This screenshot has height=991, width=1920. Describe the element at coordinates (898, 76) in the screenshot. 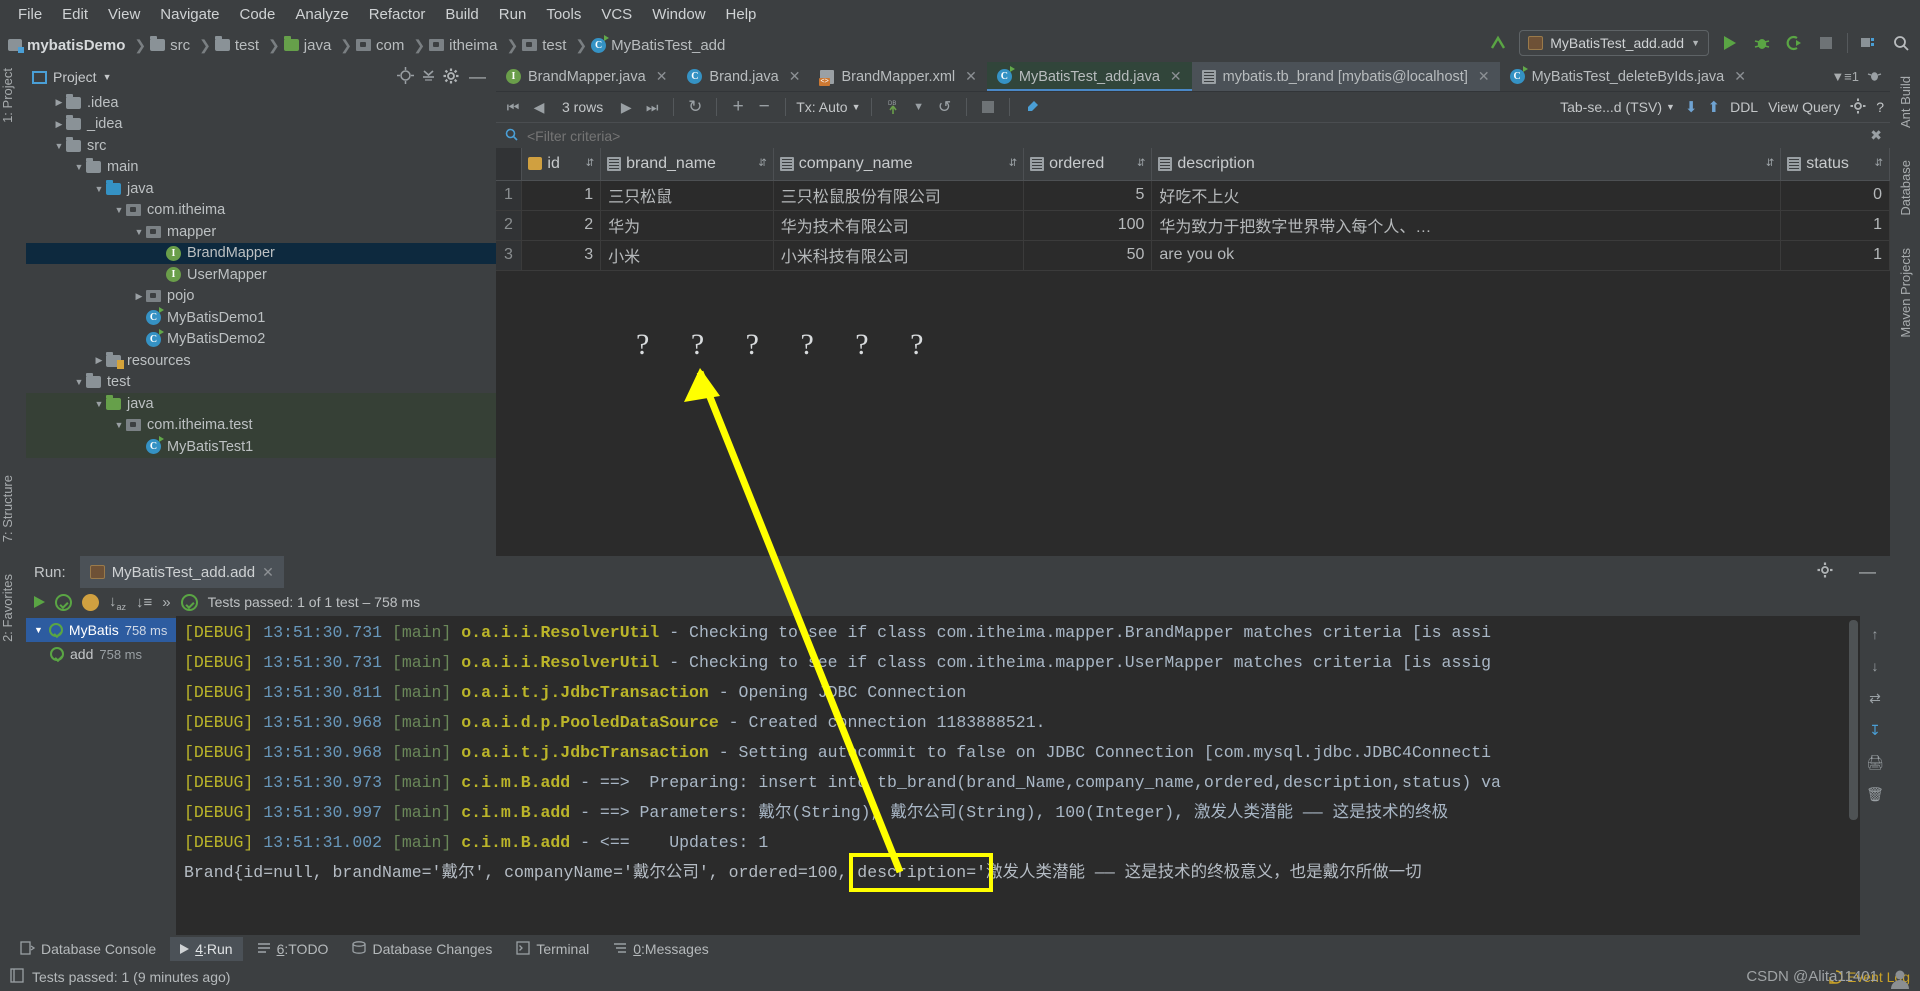

I see `editor-tab-brandmapper-xml: BrandMapper.xml ✕` at that location.